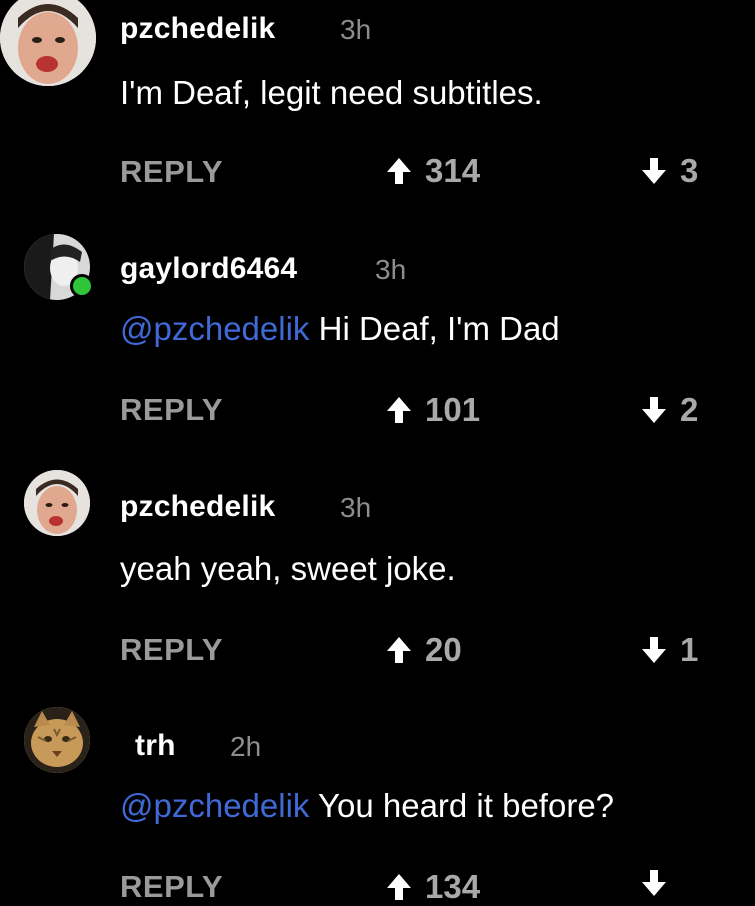 This screenshot has height=906, width=755. Describe the element at coordinates (434, 328) in the screenshot. I see `comment-body: Hi Deaf, I'm Dad` at that location.